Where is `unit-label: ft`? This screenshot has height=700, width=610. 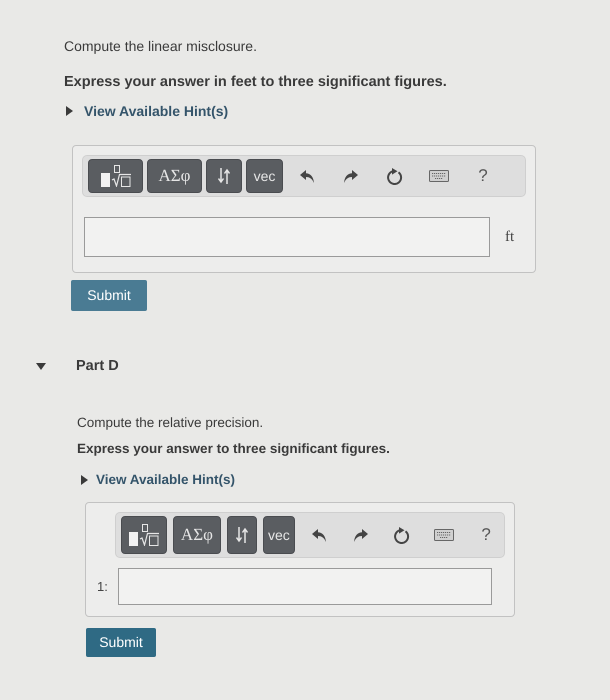 unit-label: ft is located at coordinates (509, 237).